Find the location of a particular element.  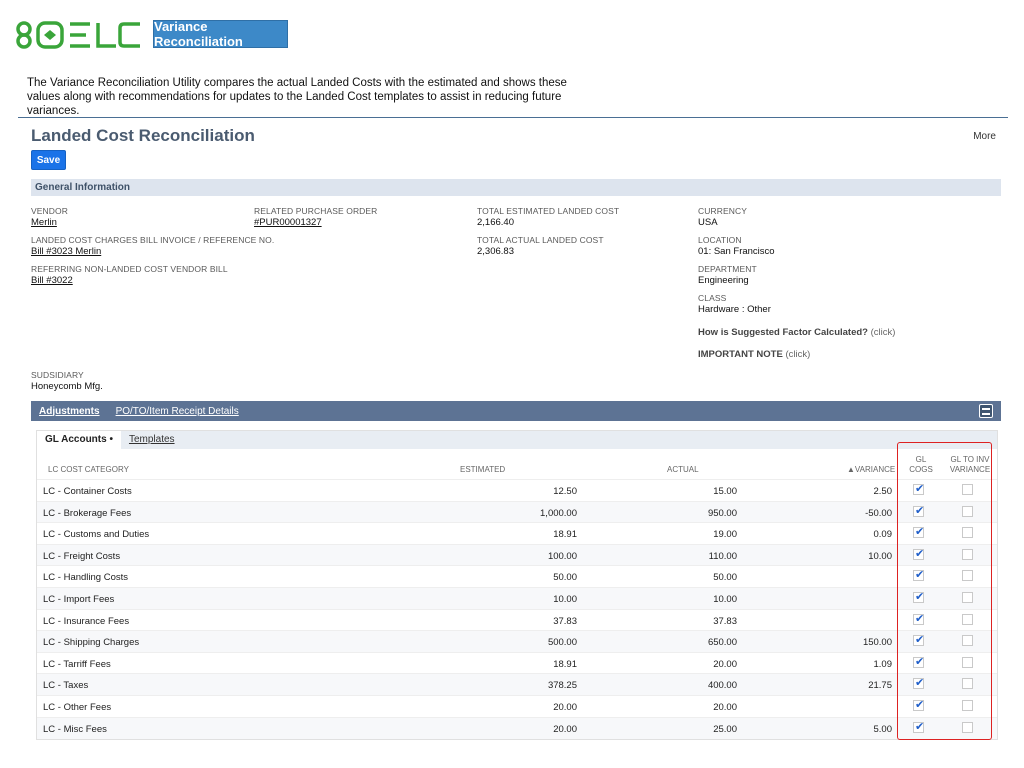

vendor-link: Merlin is located at coordinates (49, 222).